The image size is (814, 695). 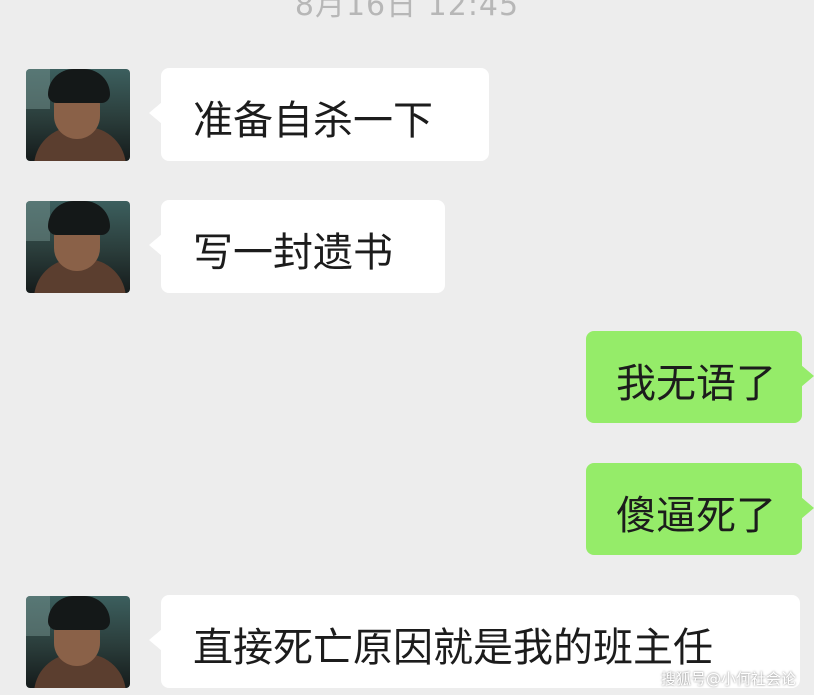 What do you see at coordinates (293, 253) in the screenshot?
I see `message-text: 写一封遗书` at bounding box center [293, 253].